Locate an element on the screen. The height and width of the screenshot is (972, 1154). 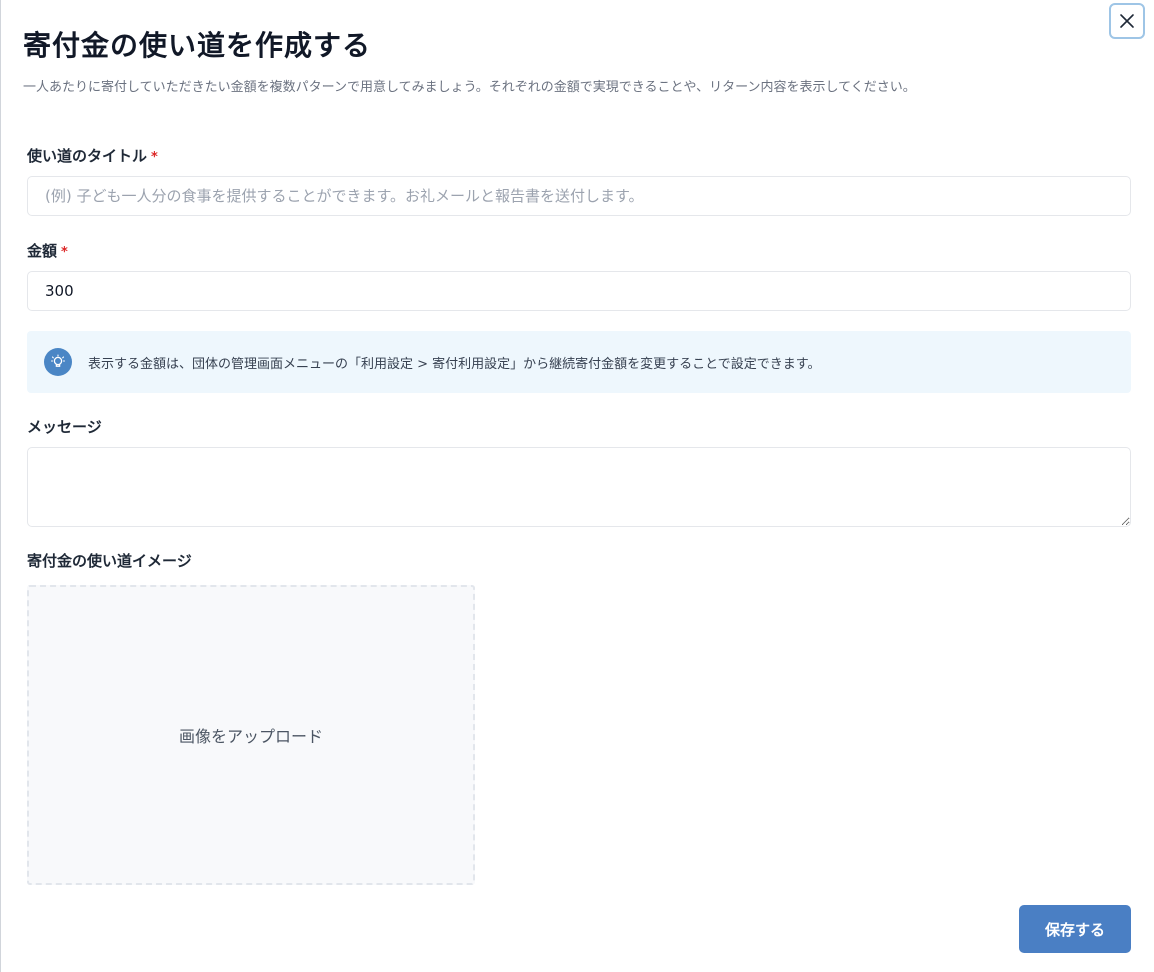
image-upload-dropzone: 画像をアップロード is located at coordinates (251, 735).